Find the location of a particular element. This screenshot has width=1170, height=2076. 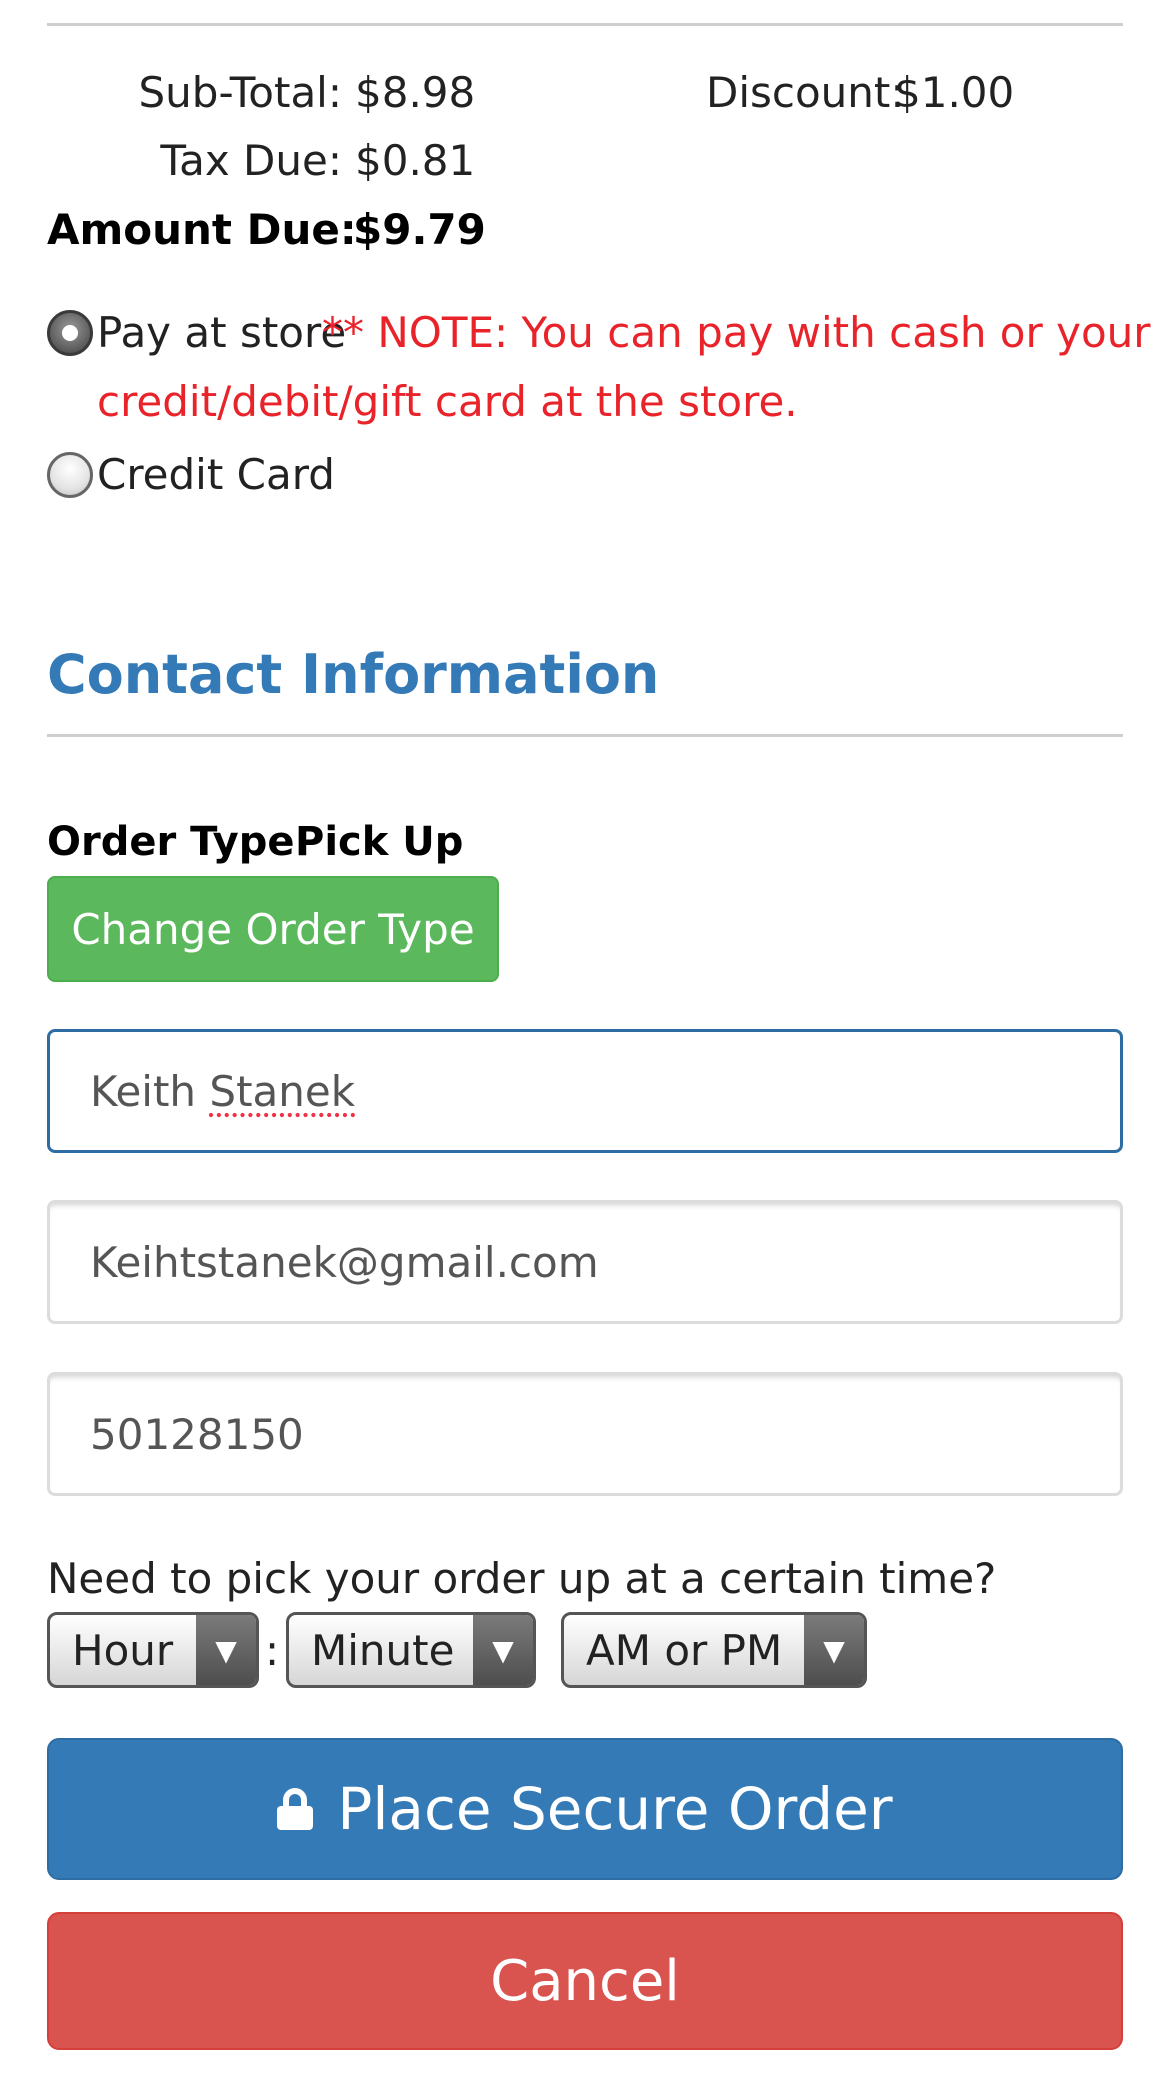

hour-select: Hour ▼ is located at coordinates (153, 1650).